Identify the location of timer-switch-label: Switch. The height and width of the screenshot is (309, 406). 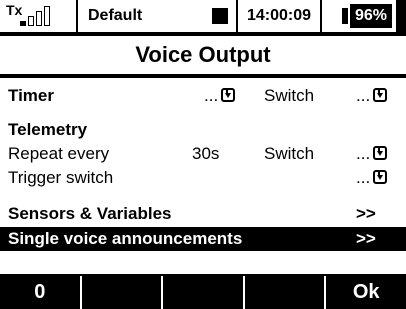
(289, 95).